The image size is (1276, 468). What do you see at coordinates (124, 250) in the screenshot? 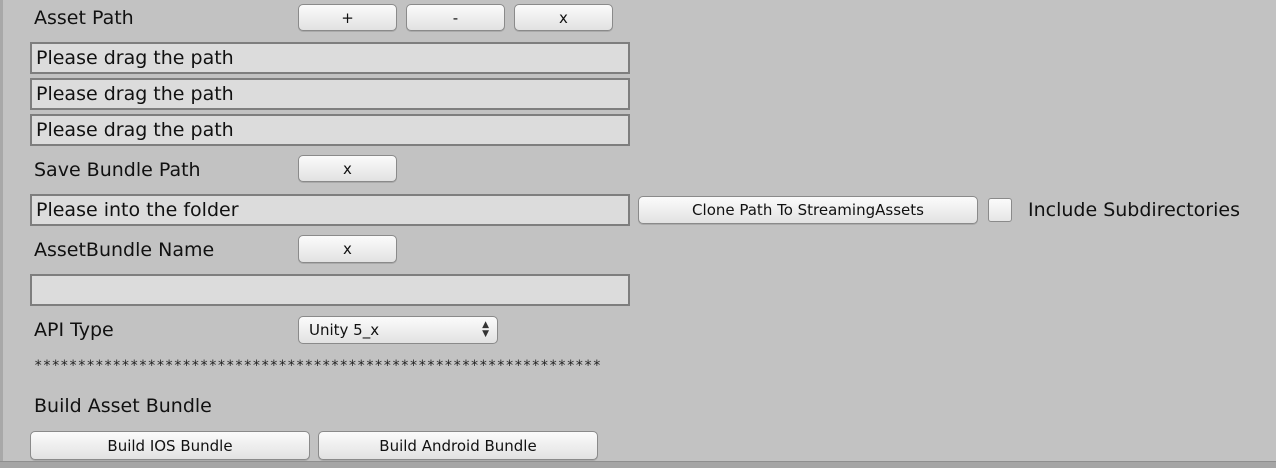
I see `assetbundle-name-label: AssetBundle Name` at bounding box center [124, 250].